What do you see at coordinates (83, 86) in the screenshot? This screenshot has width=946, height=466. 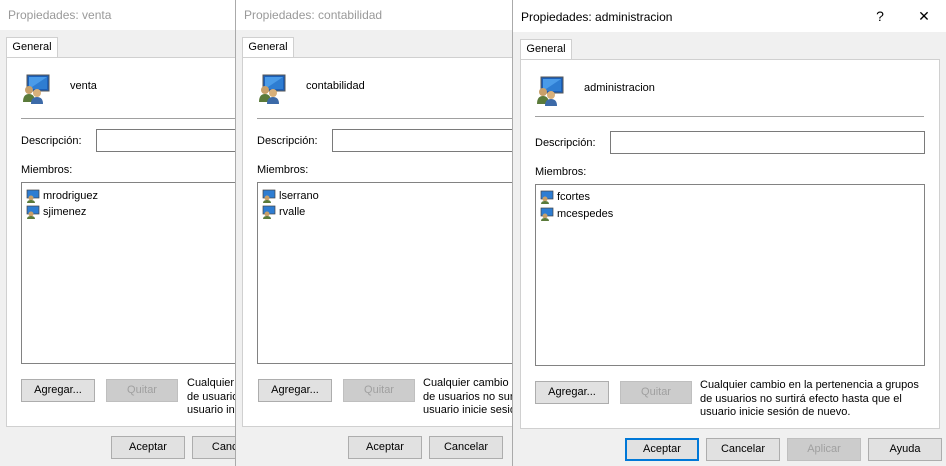 I see `group-name: venta` at bounding box center [83, 86].